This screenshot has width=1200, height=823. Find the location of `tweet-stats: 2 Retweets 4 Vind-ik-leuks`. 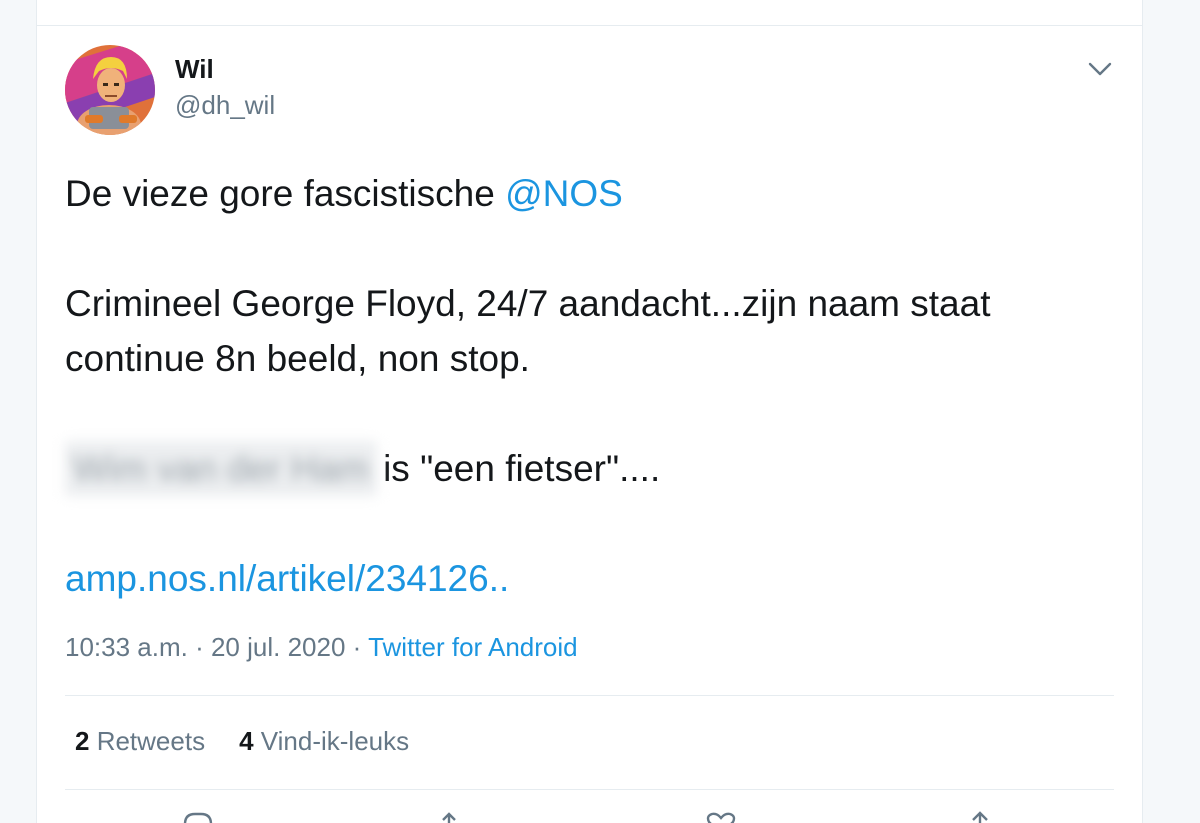

tweet-stats: 2 Retweets 4 Vind-ik-leuks is located at coordinates (242, 741).